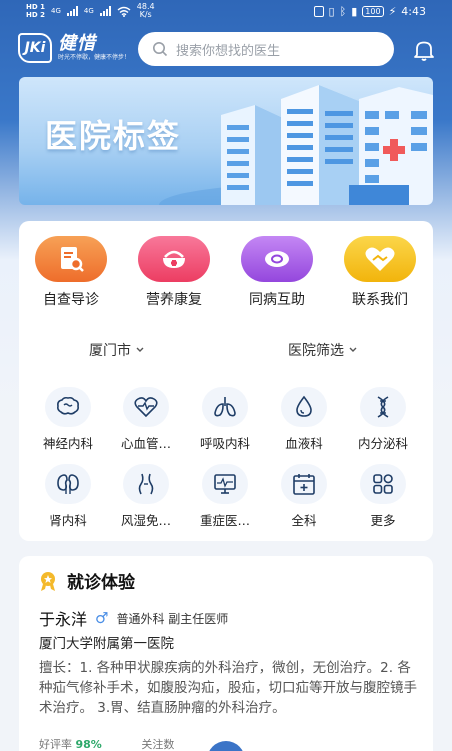 The height and width of the screenshot is (751, 452). I want to click on doctor-name: 于永洋, so click(63, 619).